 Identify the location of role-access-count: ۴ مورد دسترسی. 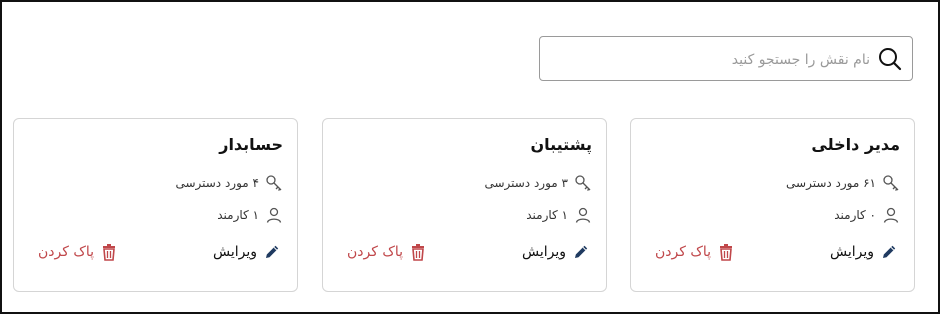
(229, 183).